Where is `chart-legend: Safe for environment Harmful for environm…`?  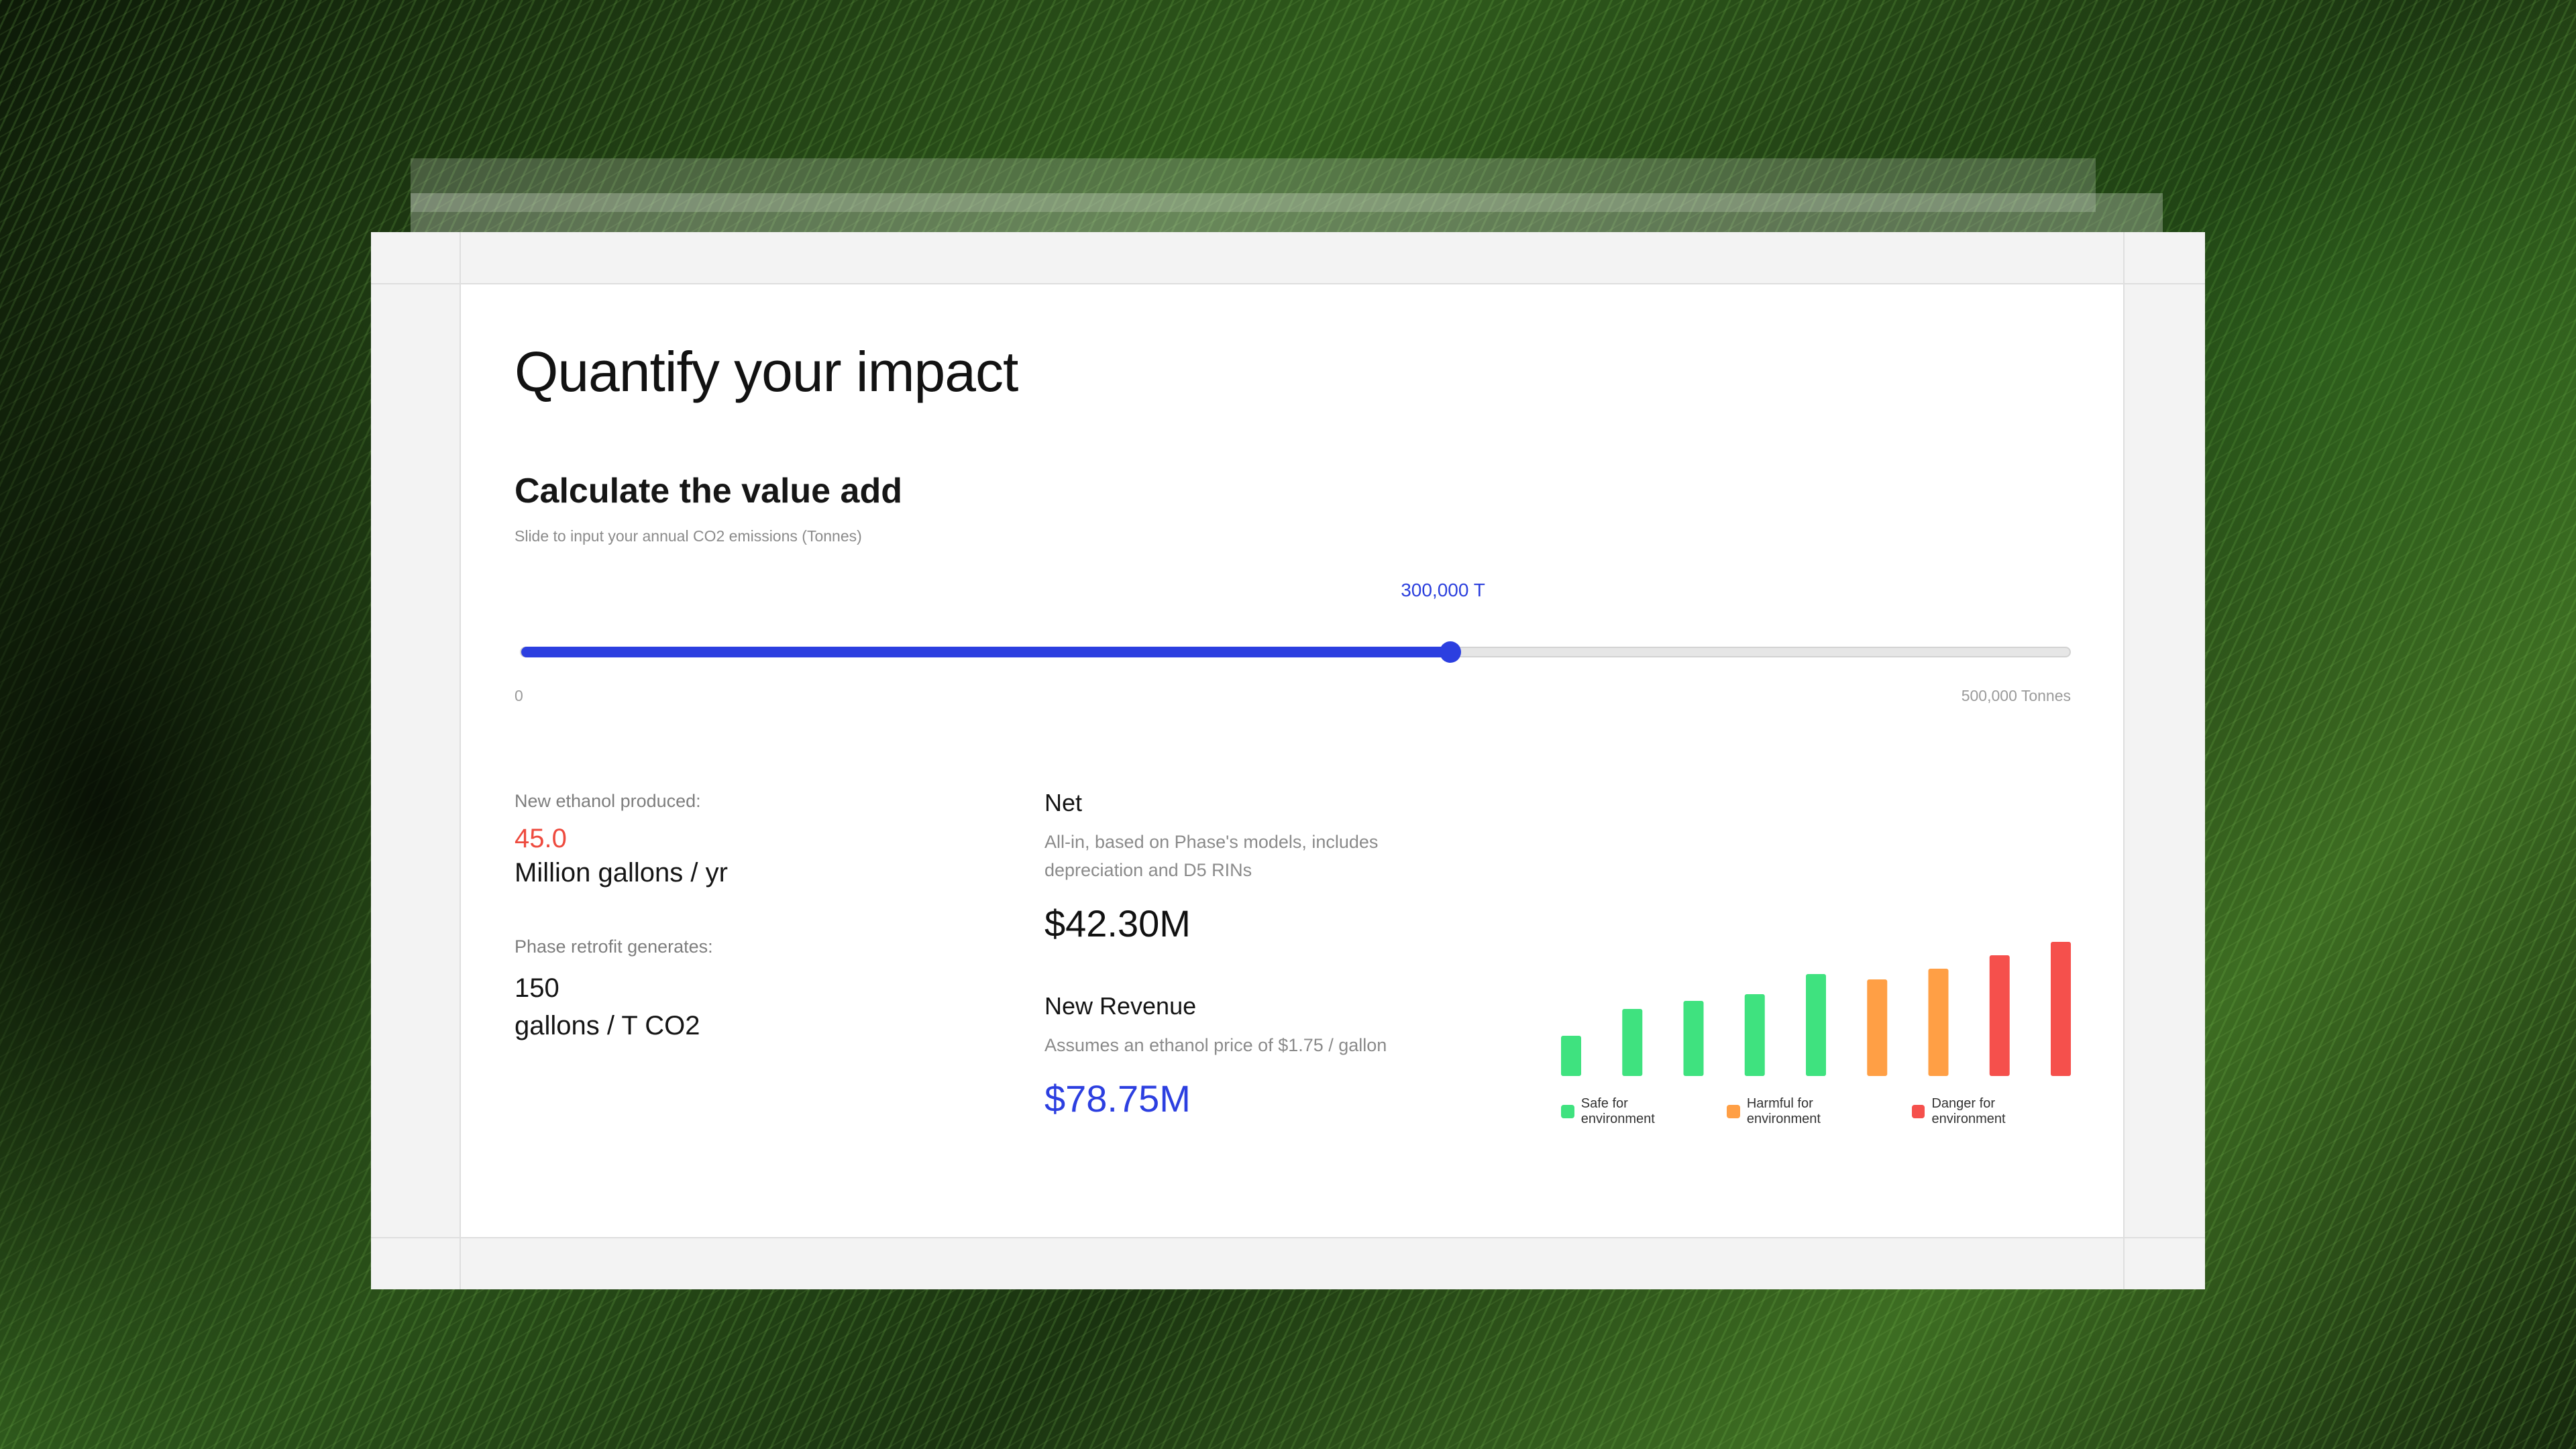 chart-legend: Safe for environment Harmful for environm… is located at coordinates (1816, 1111).